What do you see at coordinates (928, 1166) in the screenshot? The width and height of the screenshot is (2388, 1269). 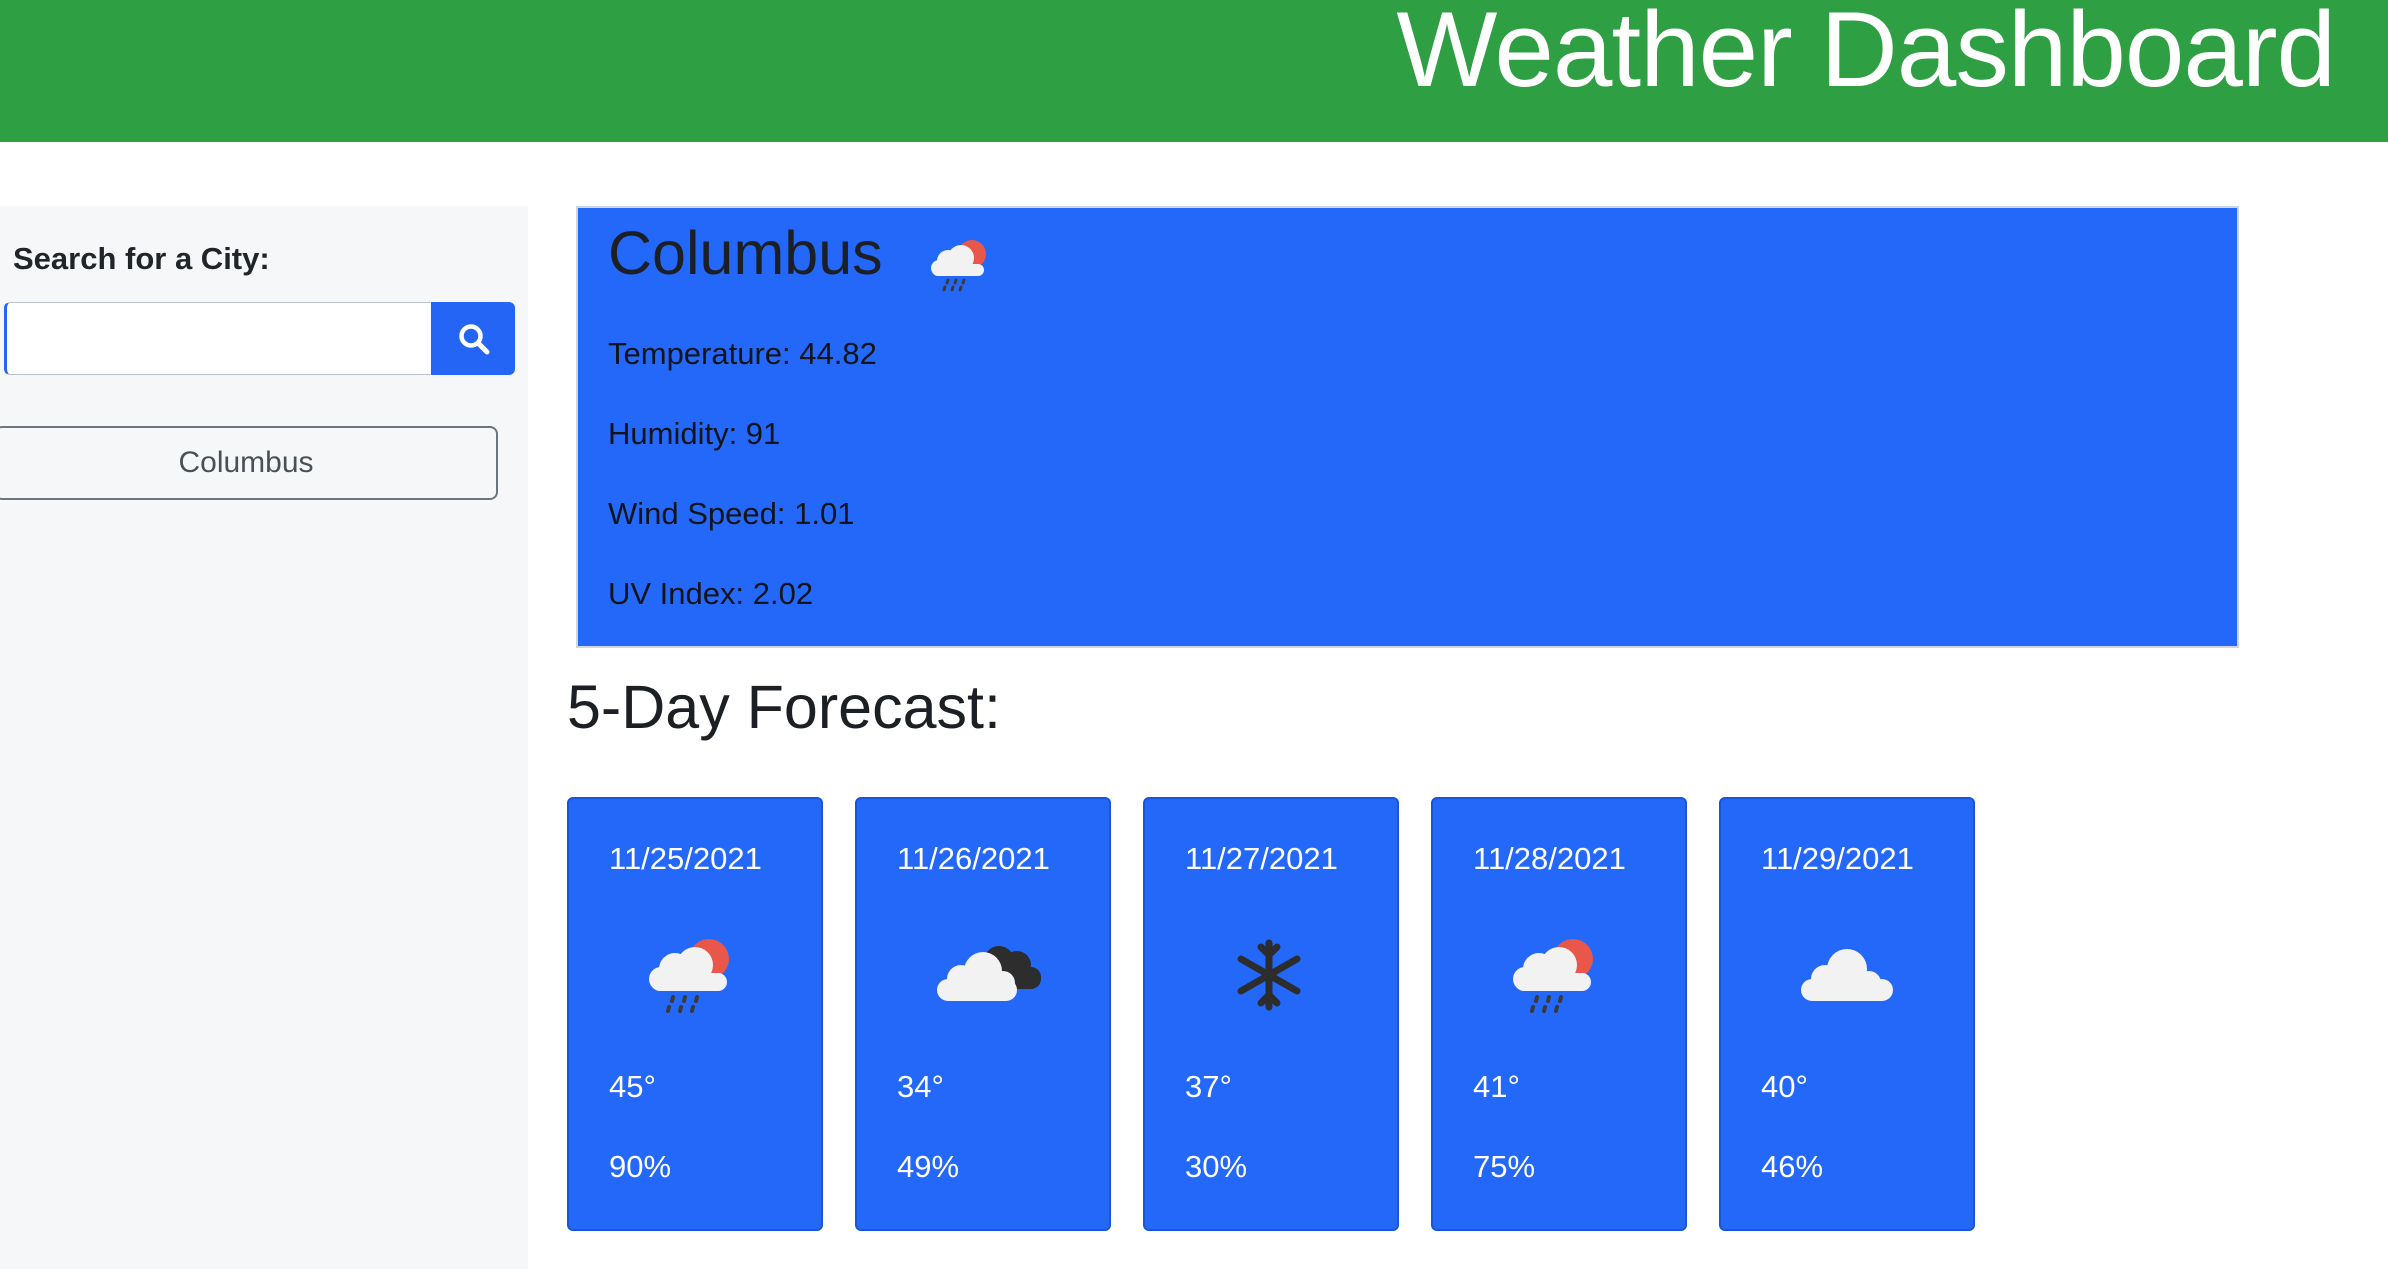 I see `forecast-humidity: 49%` at bounding box center [928, 1166].